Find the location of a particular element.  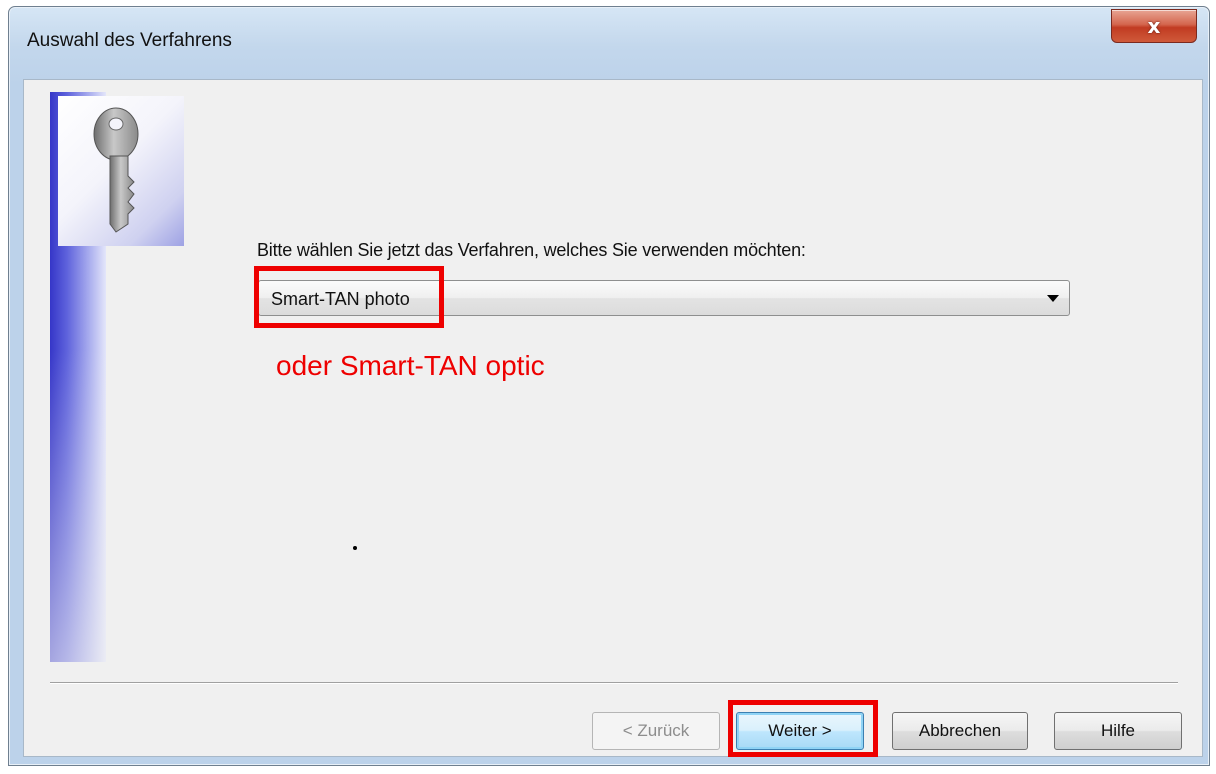

help-button: Hilfe is located at coordinates (1118, 731).